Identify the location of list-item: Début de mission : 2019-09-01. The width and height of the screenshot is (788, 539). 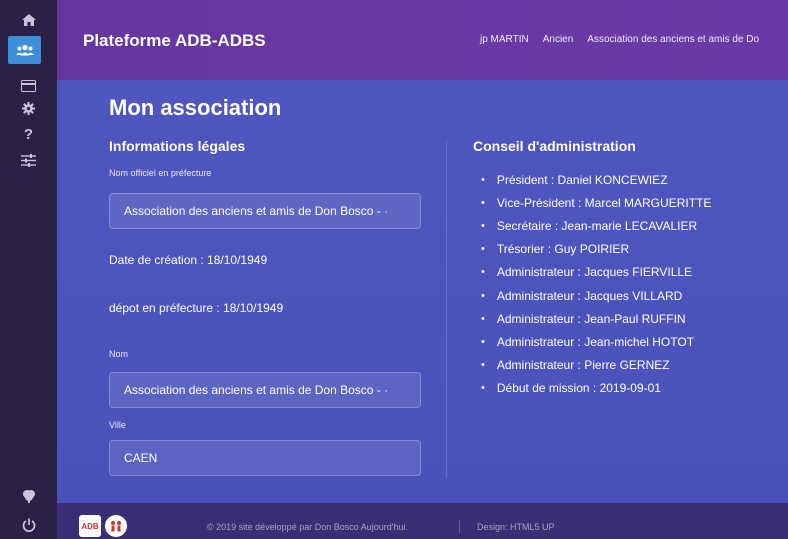
(623, 388).